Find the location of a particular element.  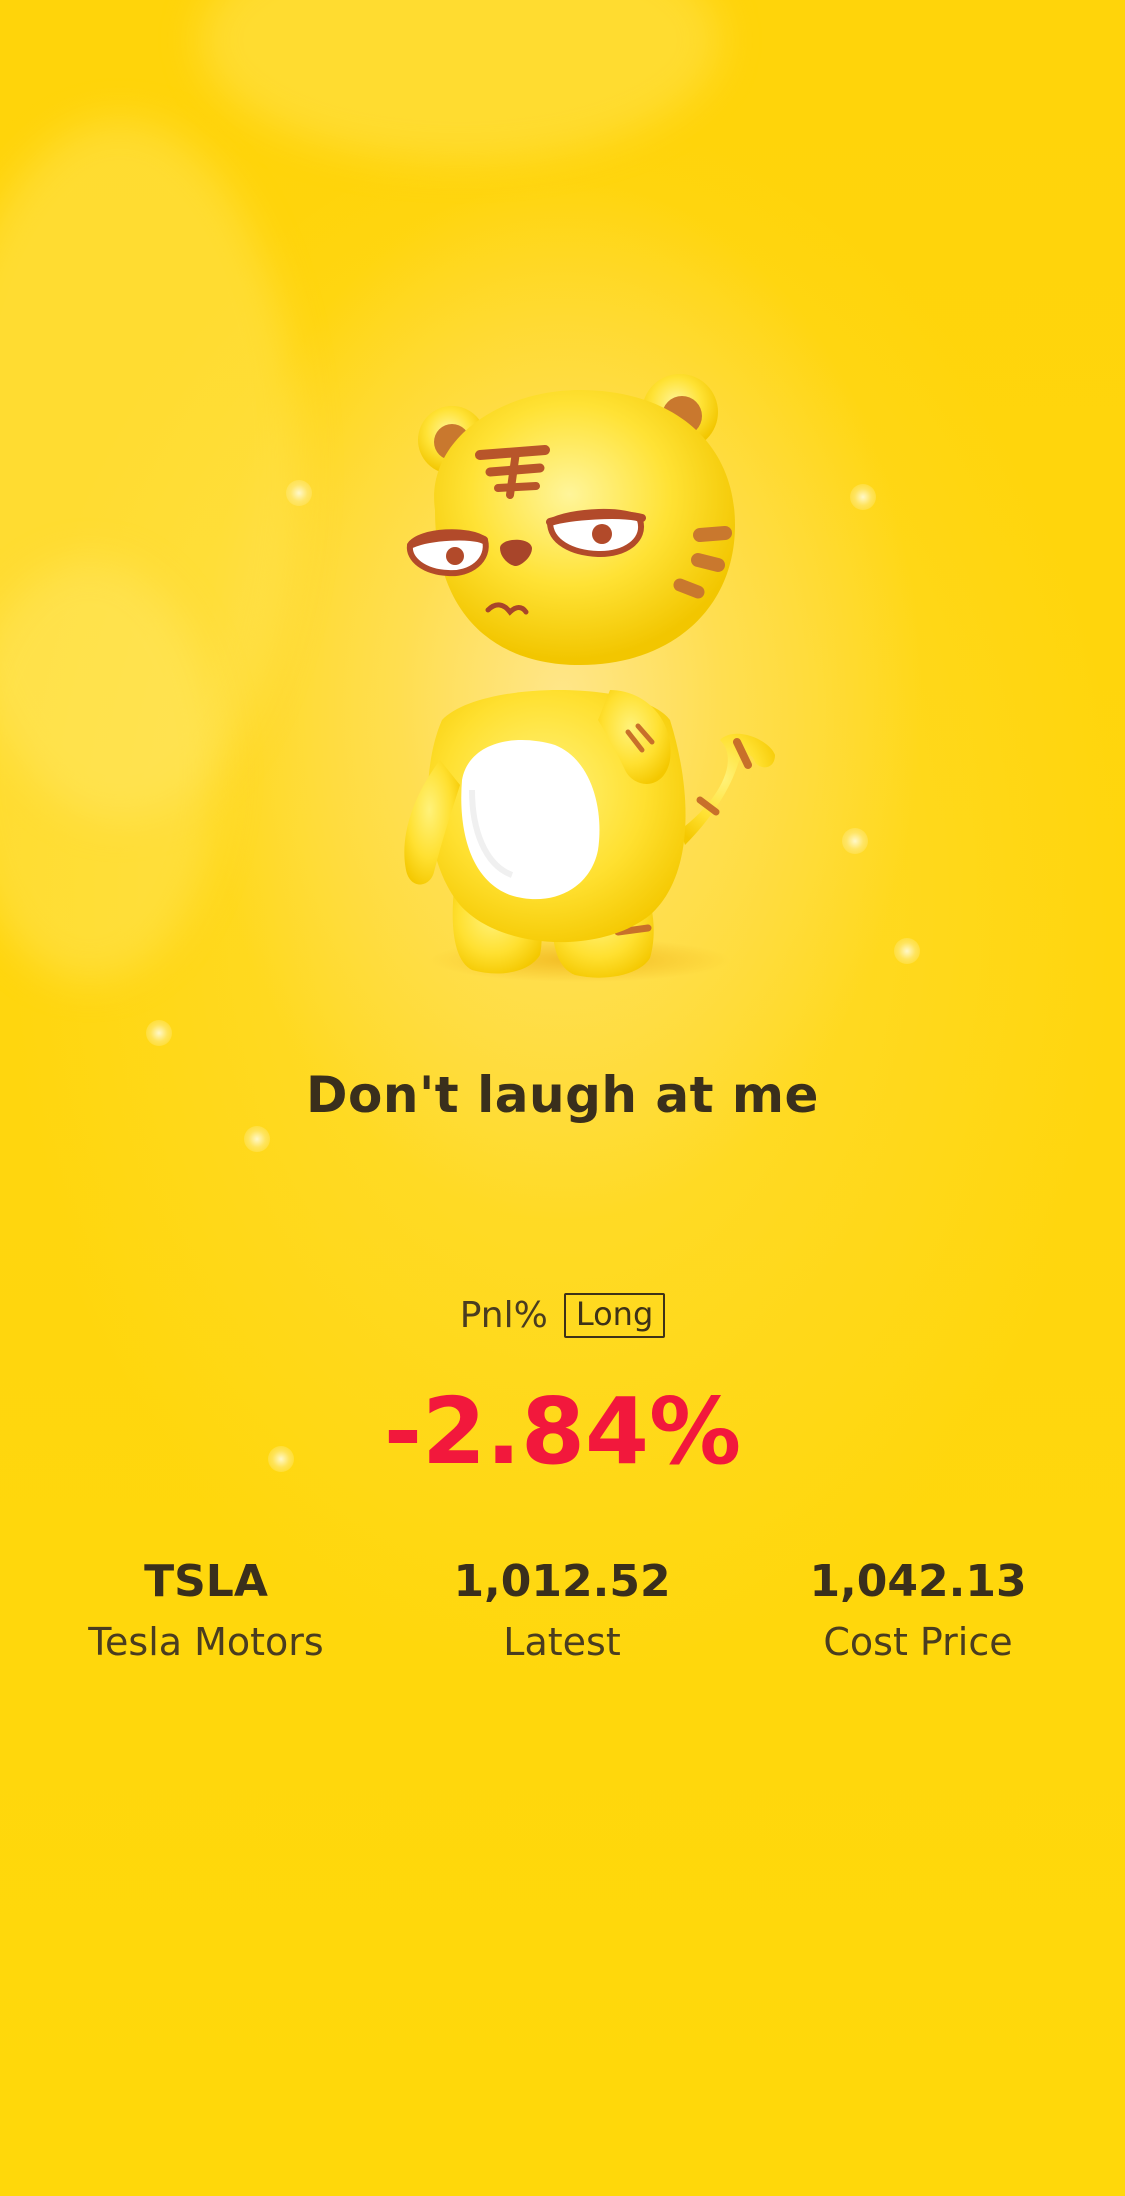

latest-label: Latest is located at coordinates (562, 1642).